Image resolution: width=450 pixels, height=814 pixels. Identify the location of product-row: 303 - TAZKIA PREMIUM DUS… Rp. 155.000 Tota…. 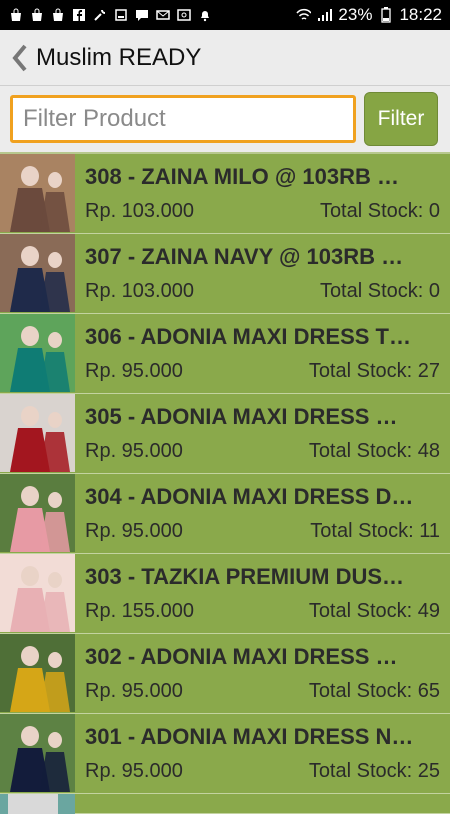
(225, 594).